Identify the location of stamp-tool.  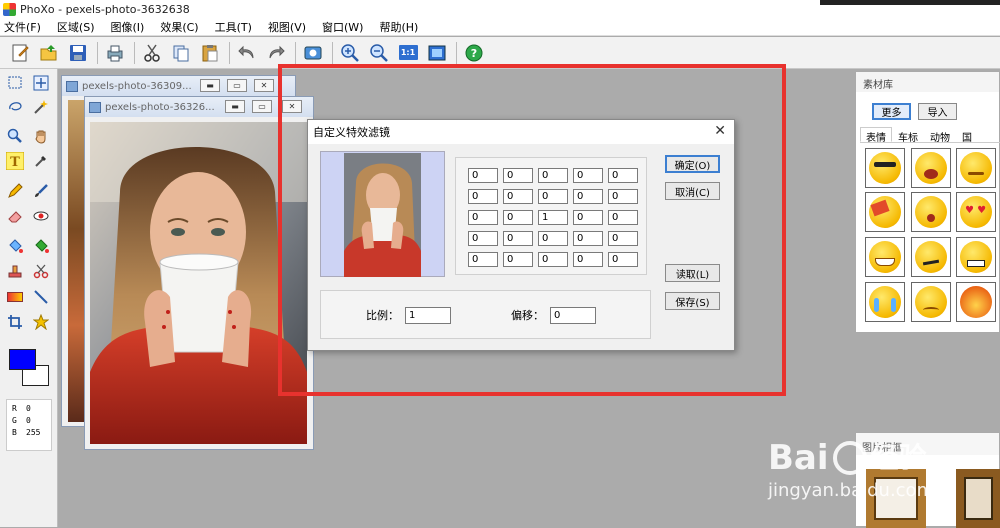
(15, 271).